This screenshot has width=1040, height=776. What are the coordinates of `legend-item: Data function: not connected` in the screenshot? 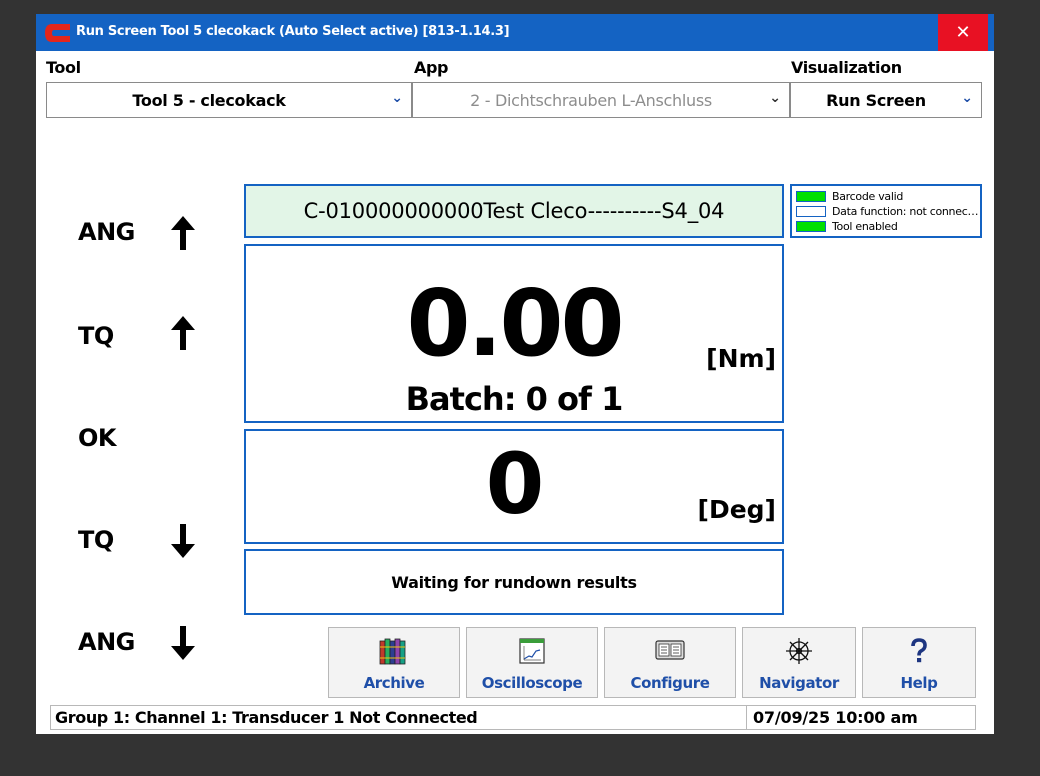 It's located at (888, 211).